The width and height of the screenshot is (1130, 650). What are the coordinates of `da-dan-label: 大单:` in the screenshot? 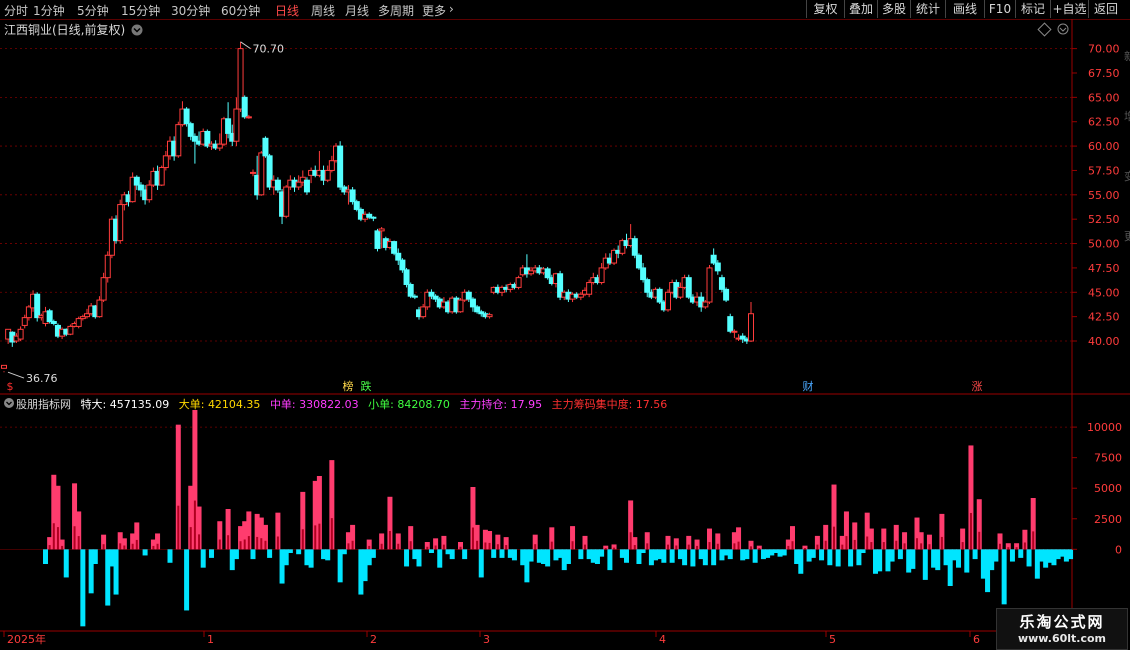 It's located at (191, 404).